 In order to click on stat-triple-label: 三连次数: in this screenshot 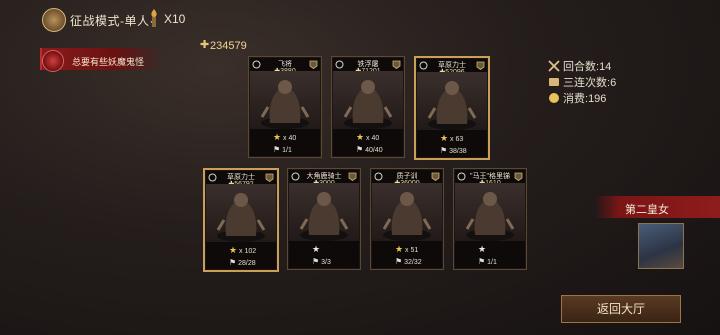, I will do `click(587, 83)`.